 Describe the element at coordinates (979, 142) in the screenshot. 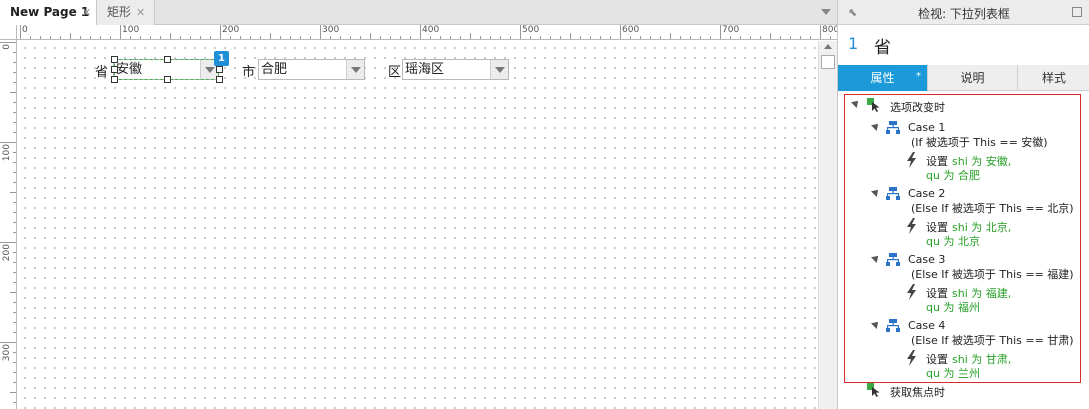

I see `case-condition: (If 被选项于 This == 安徽)` at that location.